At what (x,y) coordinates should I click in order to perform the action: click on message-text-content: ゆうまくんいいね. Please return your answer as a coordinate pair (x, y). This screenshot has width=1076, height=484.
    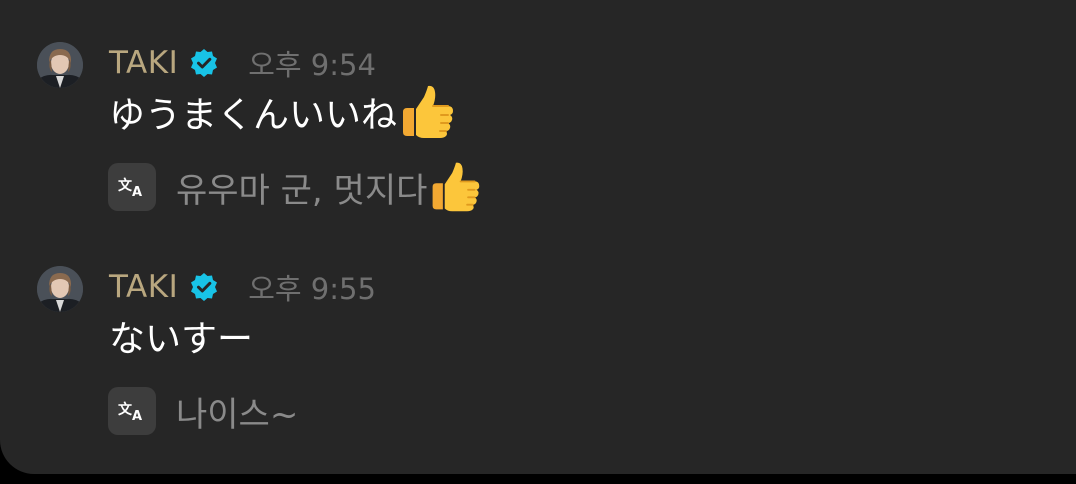
    Looking at the image, I should click on (253, 115).